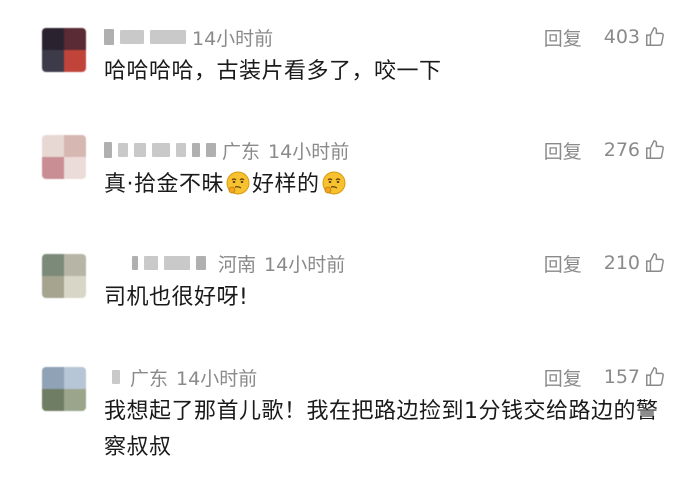 The height and width of the screenshot is (478, 700). I want to click on like-count: 403, so click(621, 37).